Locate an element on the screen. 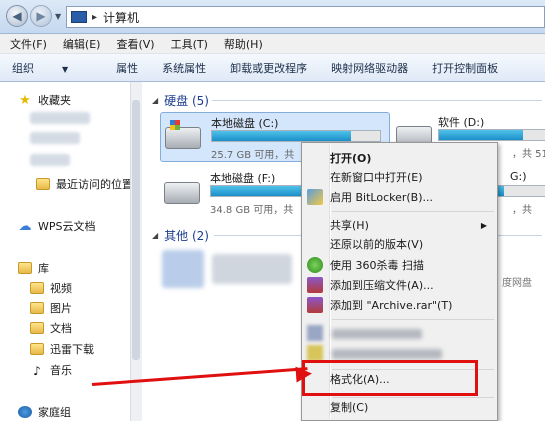 The height and width of the screenshot is (421, 545). homegroup-icon is located at coordinates (25, 412).